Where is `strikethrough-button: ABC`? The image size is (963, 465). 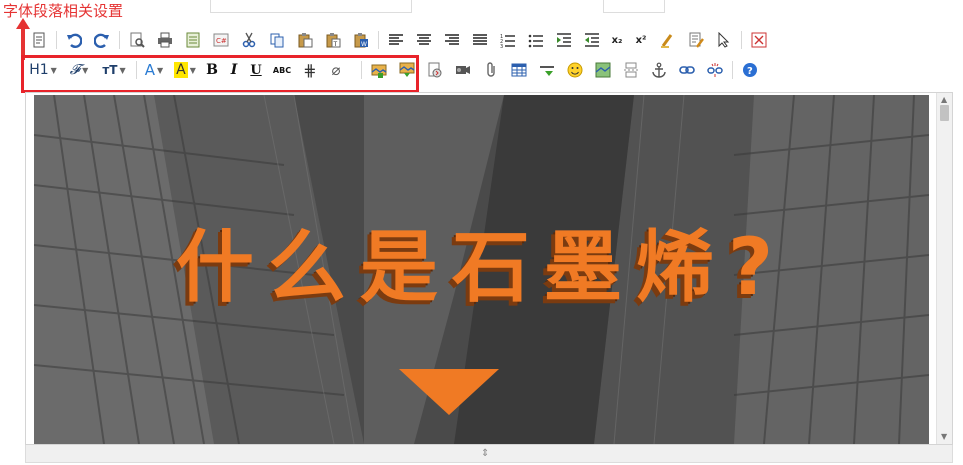
strikethrough-button: ABC is located at coordinates (282, 70).